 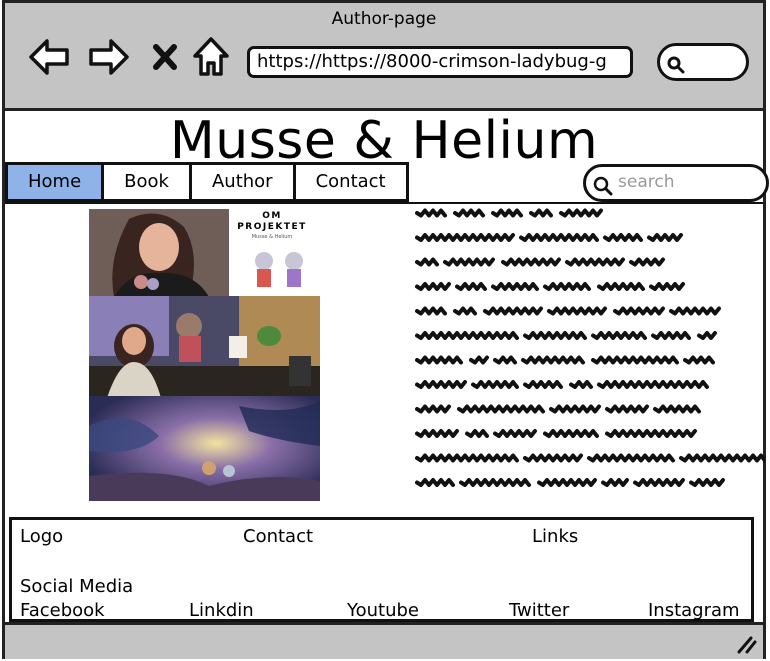 I want to click on forward-arrow-icon, so click(x=109, y=57).